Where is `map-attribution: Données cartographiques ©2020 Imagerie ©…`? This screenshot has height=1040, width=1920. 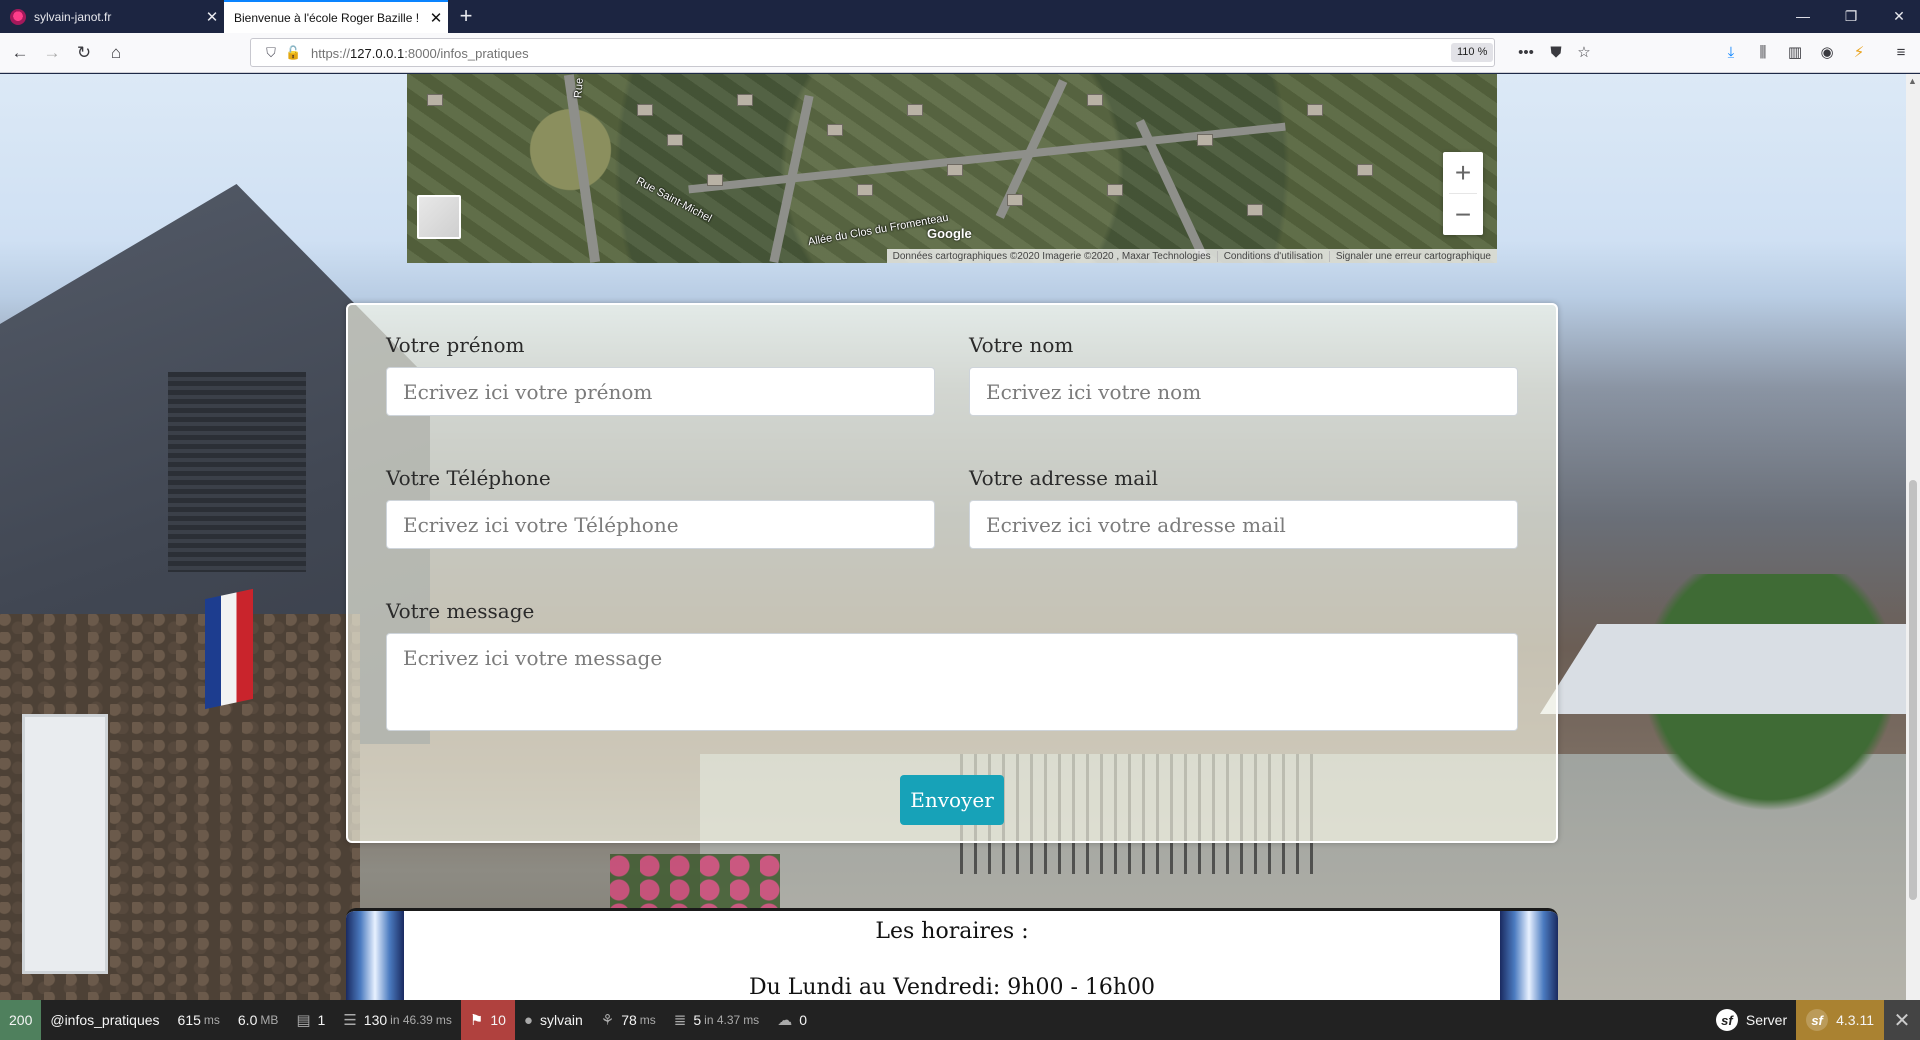
map-attribution: Données cartographiques ©2020 Imagerie ©… is located at coordinates (1191, 256).